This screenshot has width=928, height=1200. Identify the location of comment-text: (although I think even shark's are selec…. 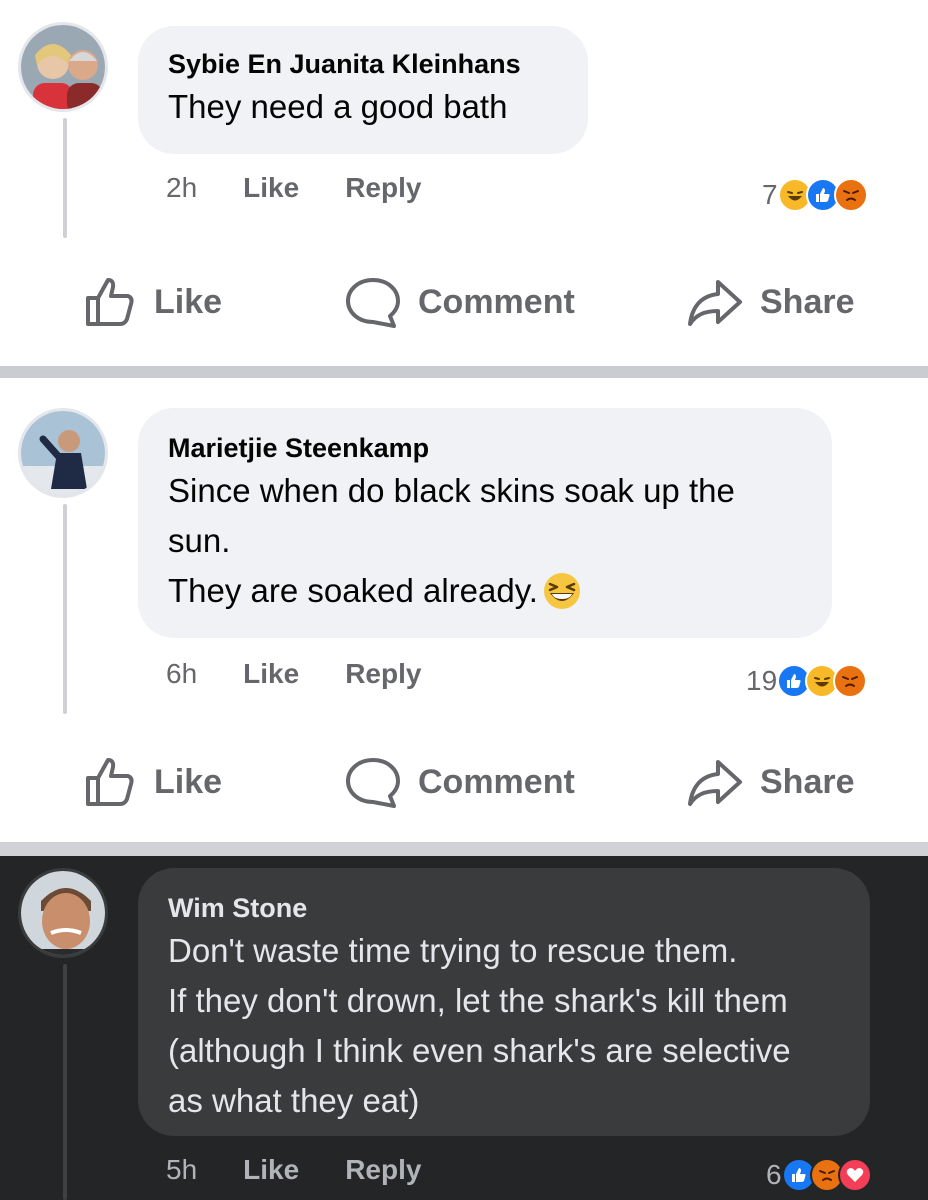
(479, 1050).